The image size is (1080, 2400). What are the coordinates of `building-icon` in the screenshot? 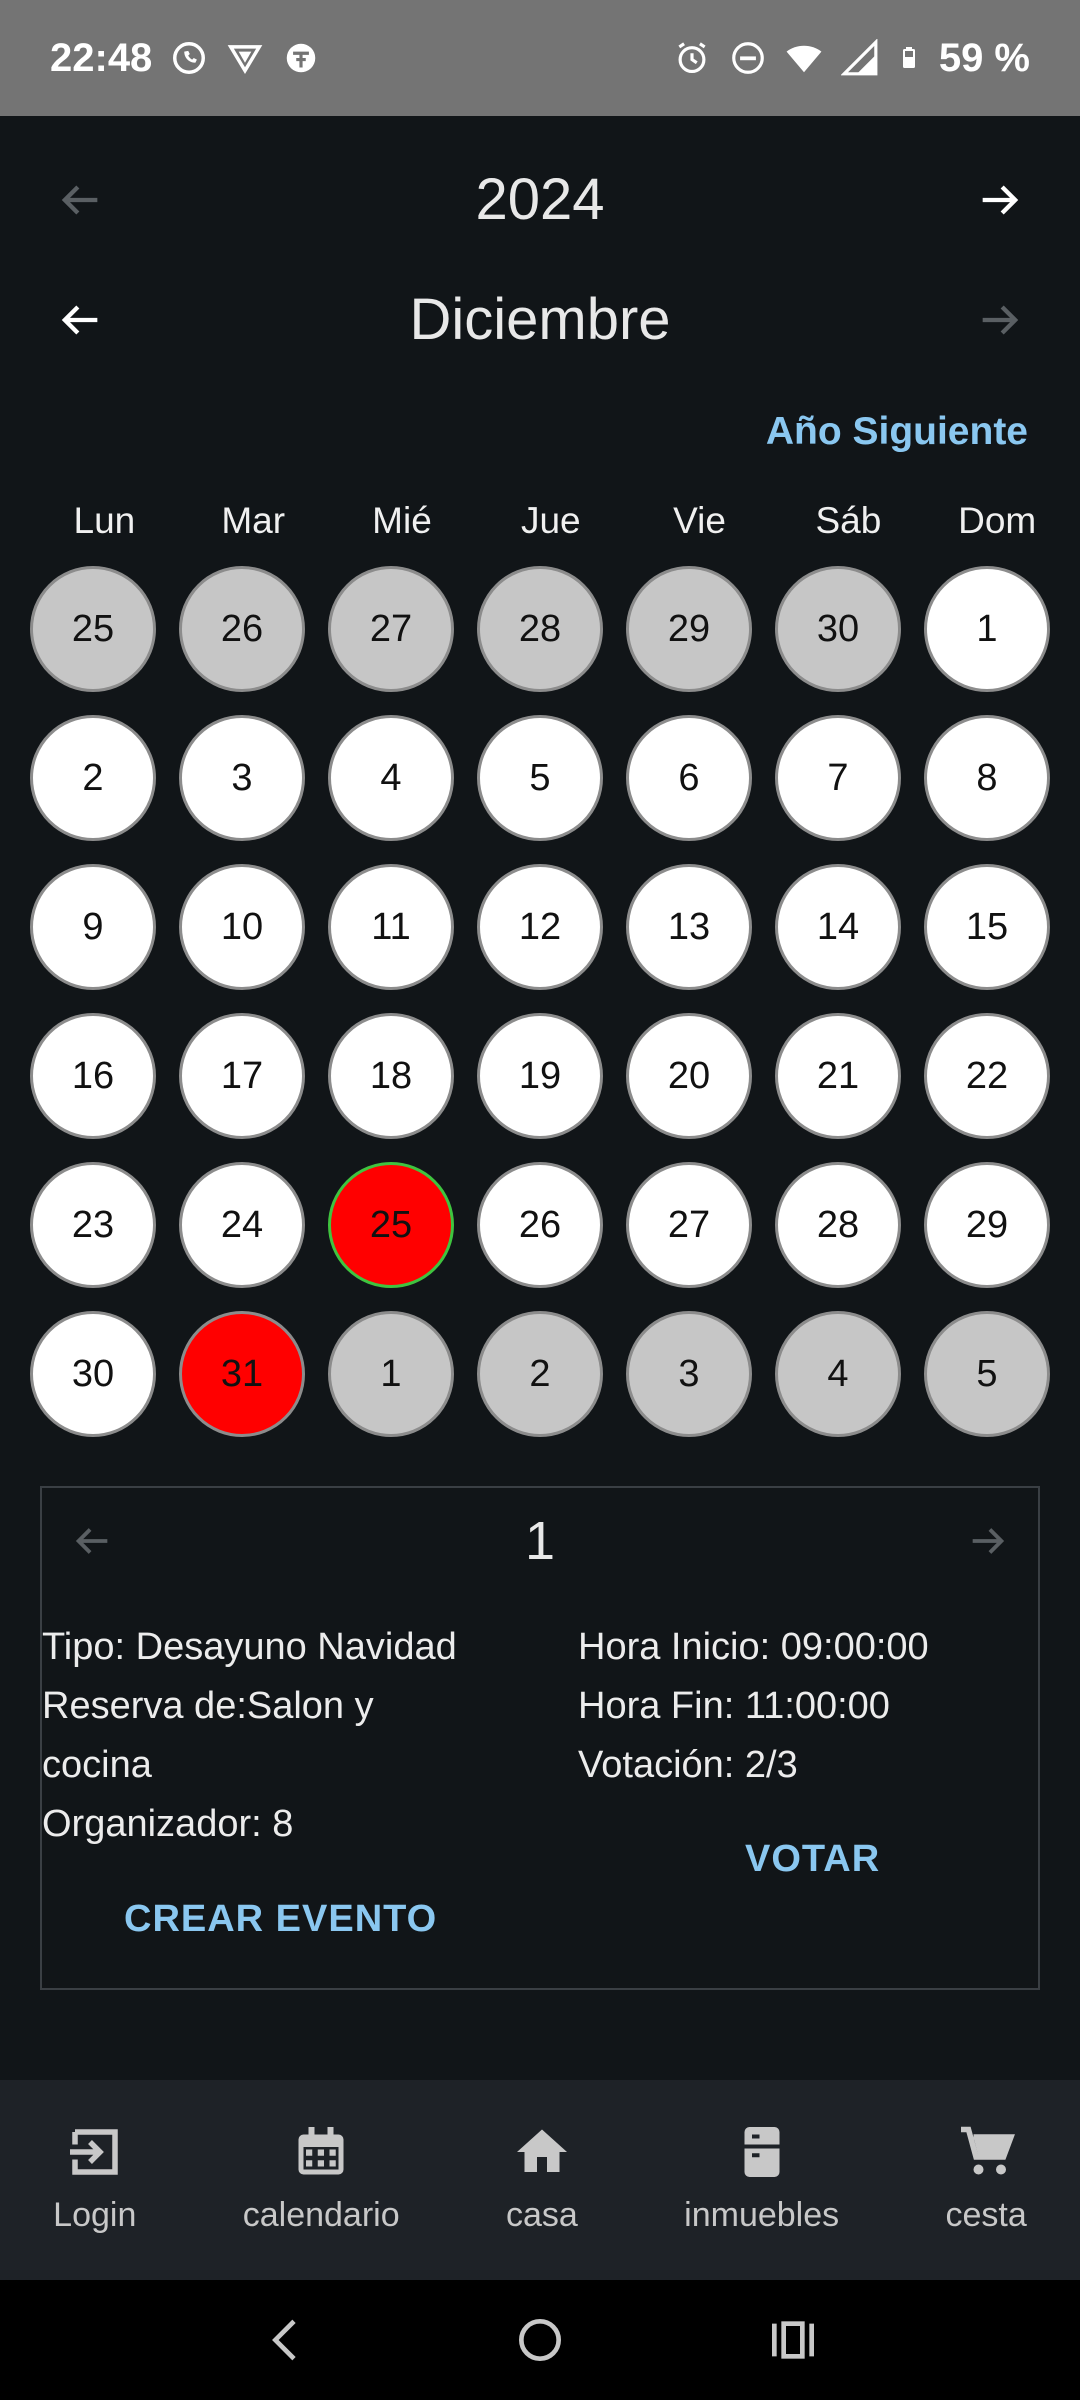 It's located at (762, 2152).